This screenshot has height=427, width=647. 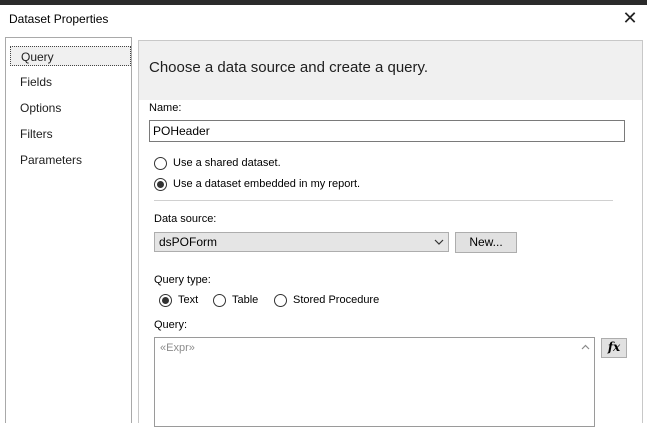 I want to click on sidebar-item-fields: Fields, so click(x=36, y=82).